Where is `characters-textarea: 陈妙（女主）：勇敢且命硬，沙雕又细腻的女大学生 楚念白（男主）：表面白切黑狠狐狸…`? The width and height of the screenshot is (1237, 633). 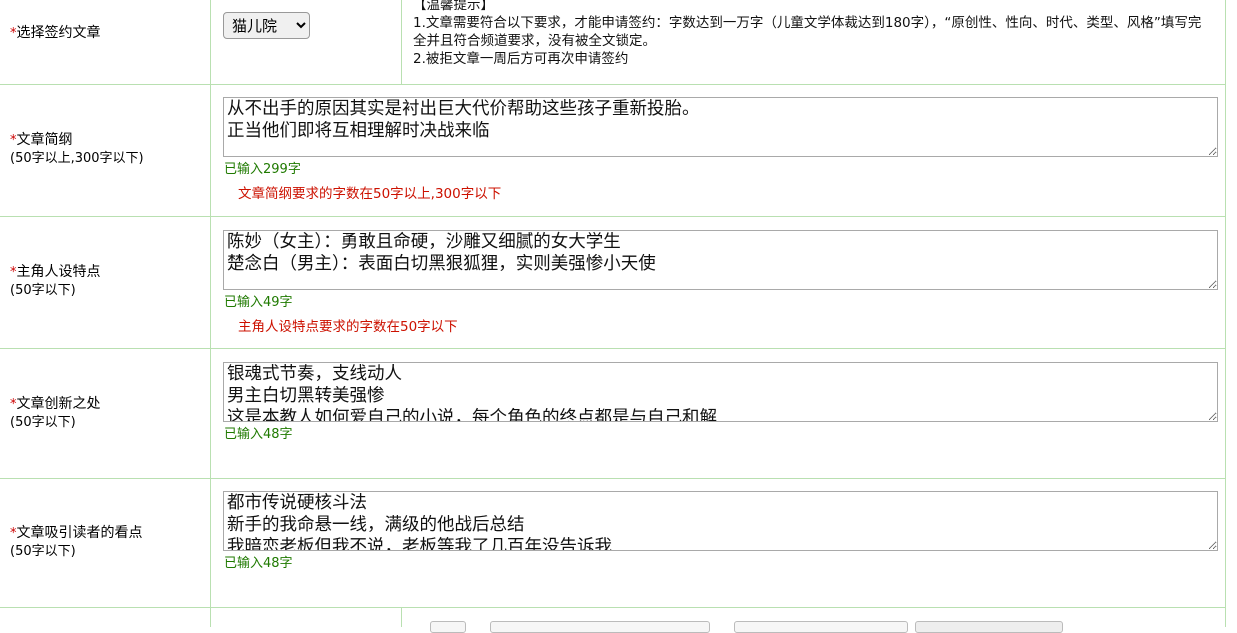 characters-textarea: 陈妙（女主）：勇敢且命硬，沙雕又细腻的女大学生 楚念白（男主）：表面白切黑狠狐狸… is located at coordinates (720, 260).